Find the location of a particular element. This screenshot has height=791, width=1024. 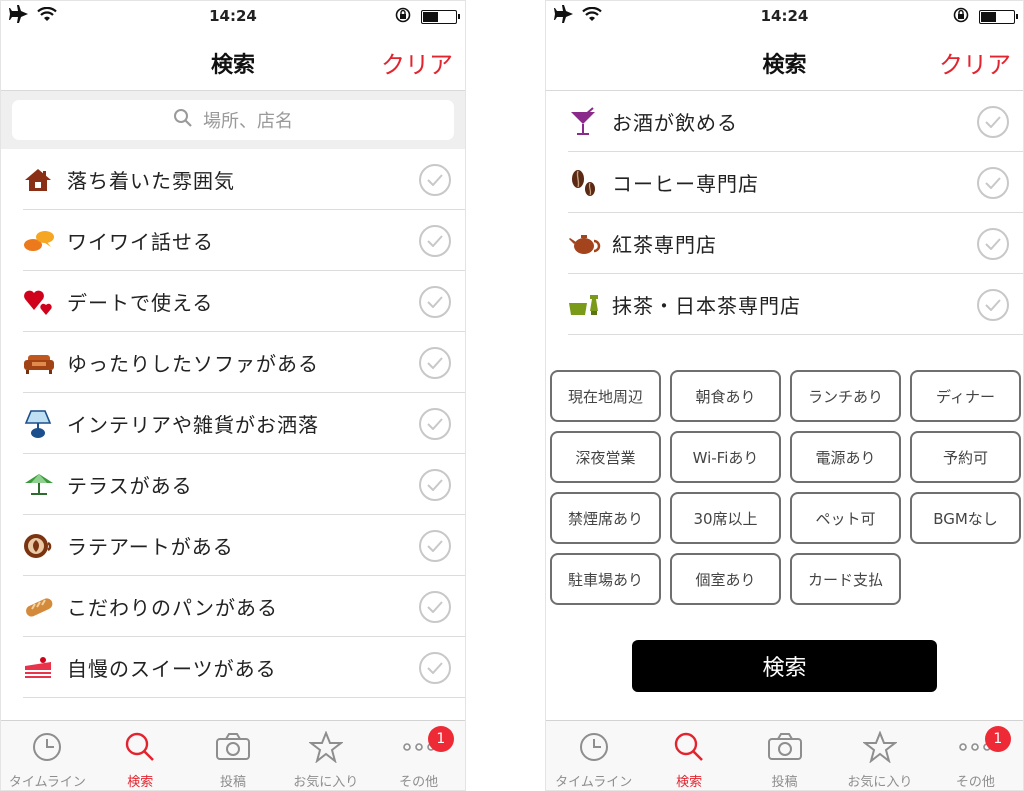

list-item-label: ラテアートがある is located at coordinates (150, 547).